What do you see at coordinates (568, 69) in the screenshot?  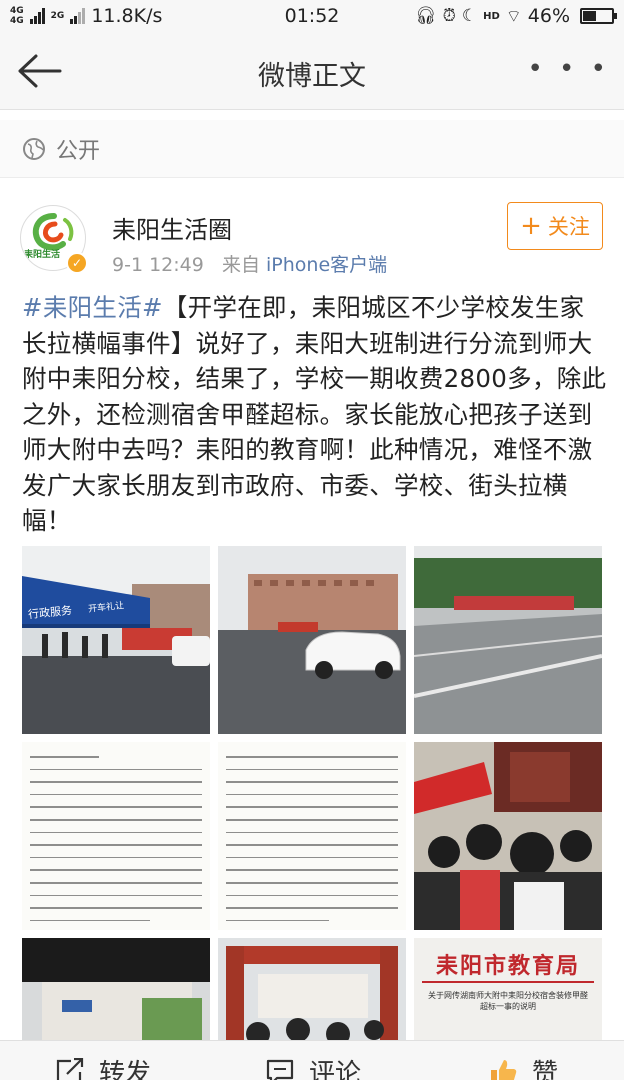 I see `more-button: • • •` at bounding box center [568, 69].